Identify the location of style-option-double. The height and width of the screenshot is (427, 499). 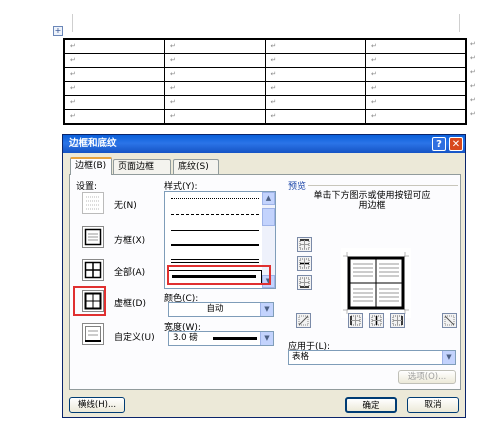
(215, 261).